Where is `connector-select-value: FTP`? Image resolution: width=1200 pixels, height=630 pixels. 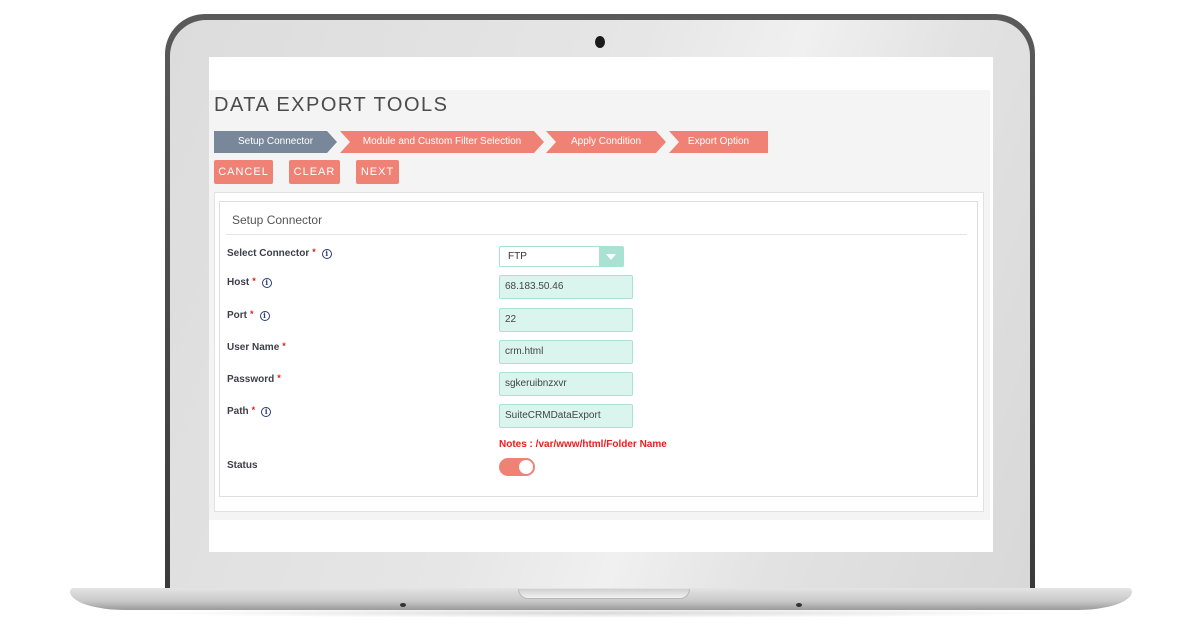
connector-select-value: FTP is located at coordinates (517, 256).